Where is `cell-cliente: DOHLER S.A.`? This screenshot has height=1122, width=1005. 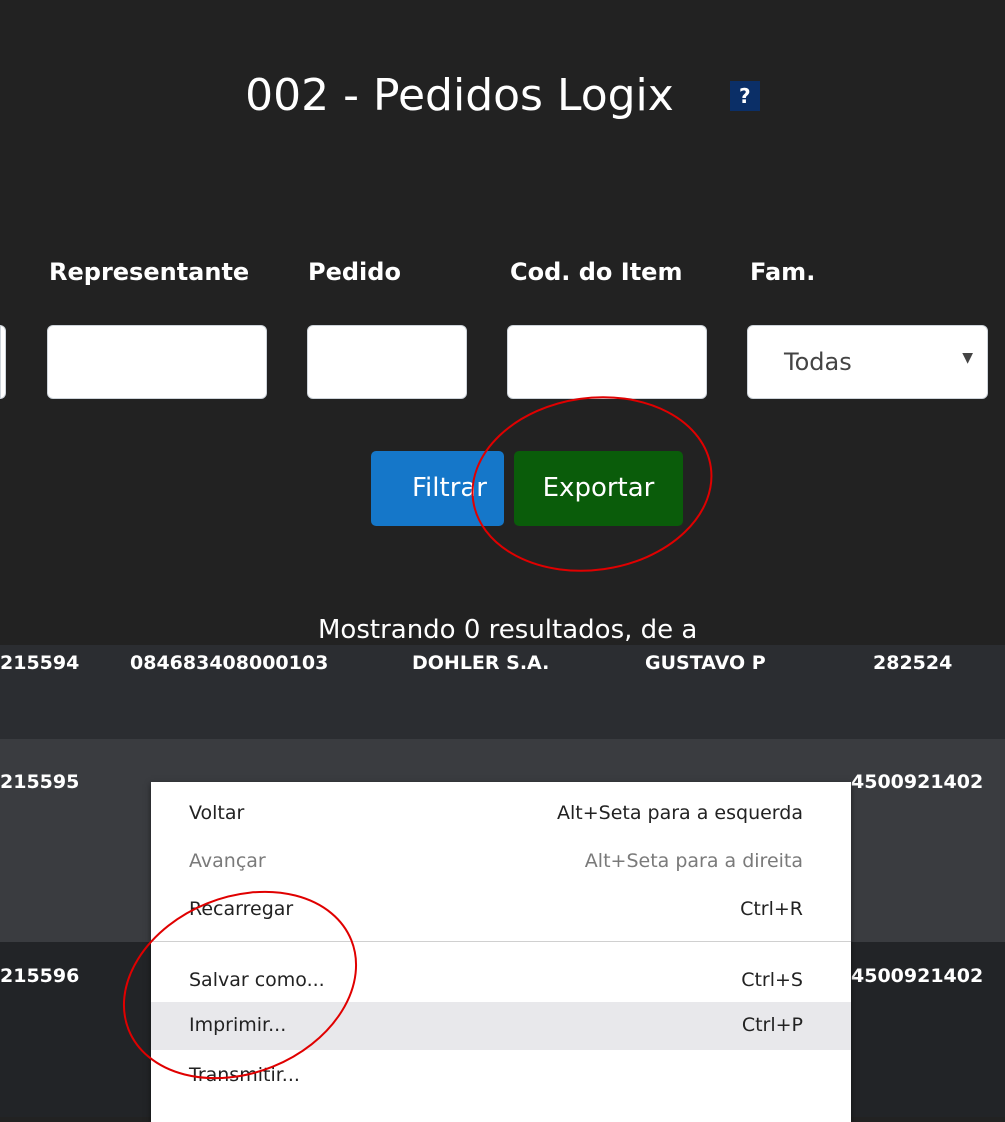 cell-cliente: DOHLER S.A. is located at coordinates (481, 663).